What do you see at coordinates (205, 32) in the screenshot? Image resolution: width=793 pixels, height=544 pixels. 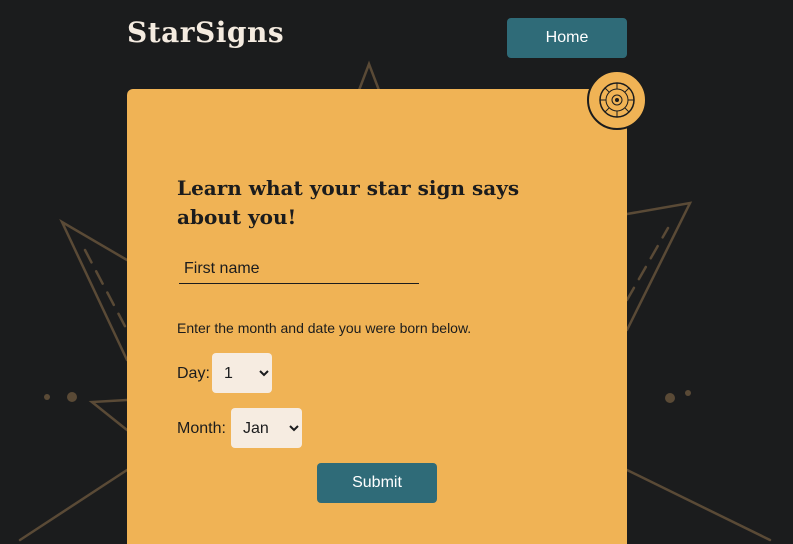 I see `site-logo: StarSigns` at bounding box center [205, 32].